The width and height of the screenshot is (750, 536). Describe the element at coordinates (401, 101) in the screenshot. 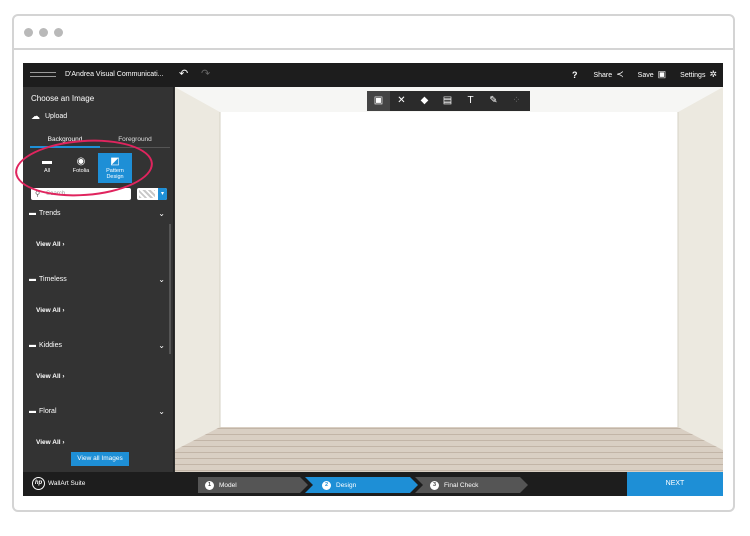

I see `tools-icon: ✕` at that location.